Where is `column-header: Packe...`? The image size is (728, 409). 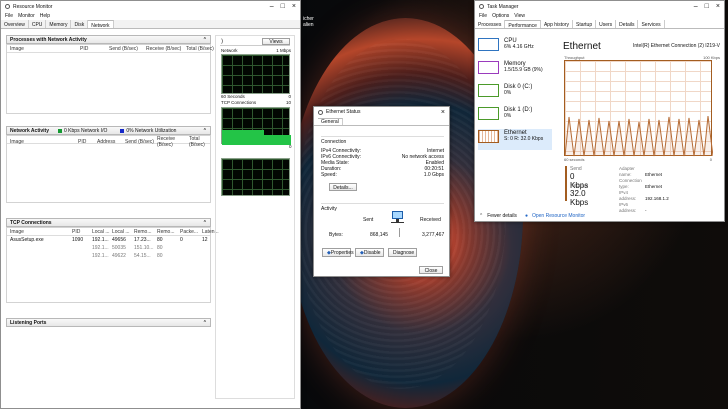
column-header: Packe... is located at coordinates (191, 232).